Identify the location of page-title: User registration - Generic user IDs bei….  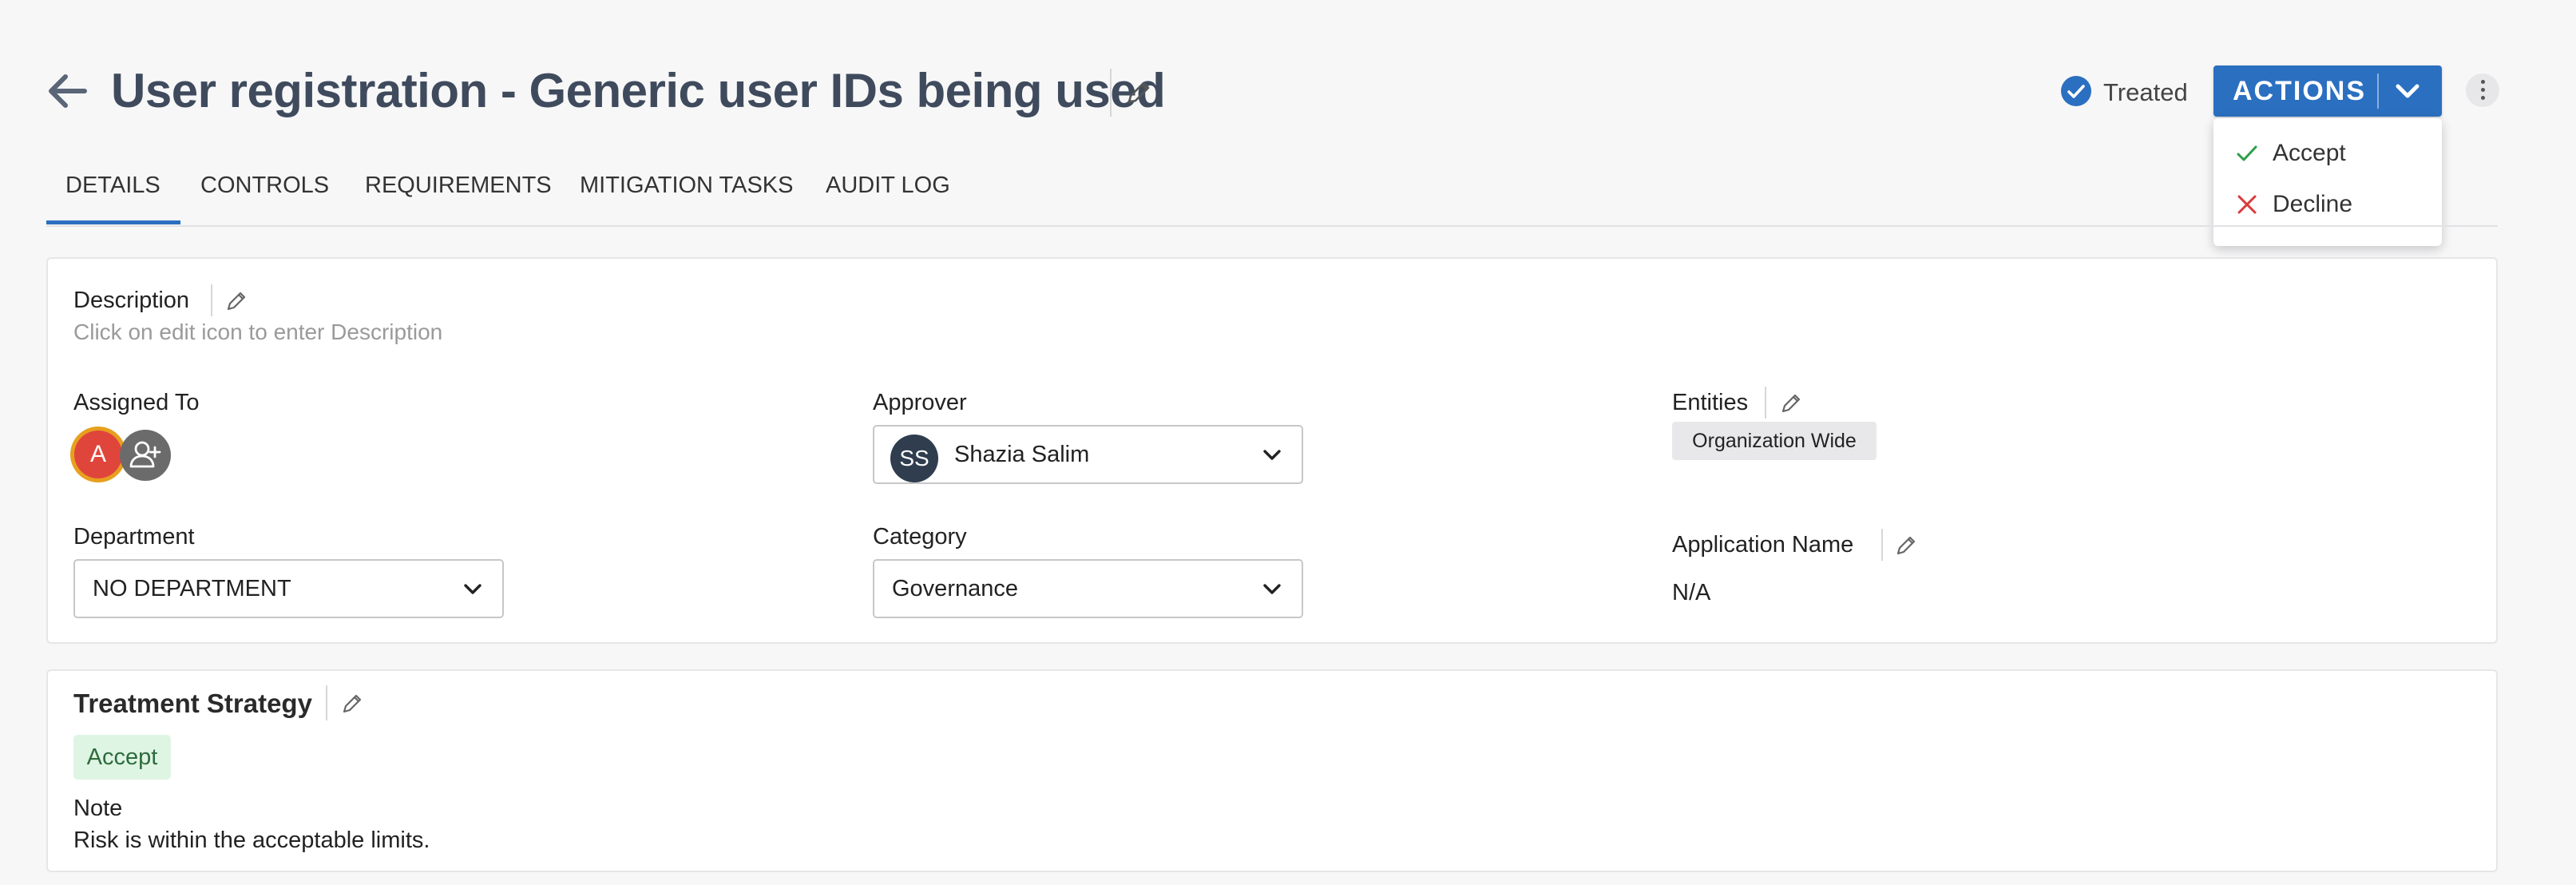
(638, 91).